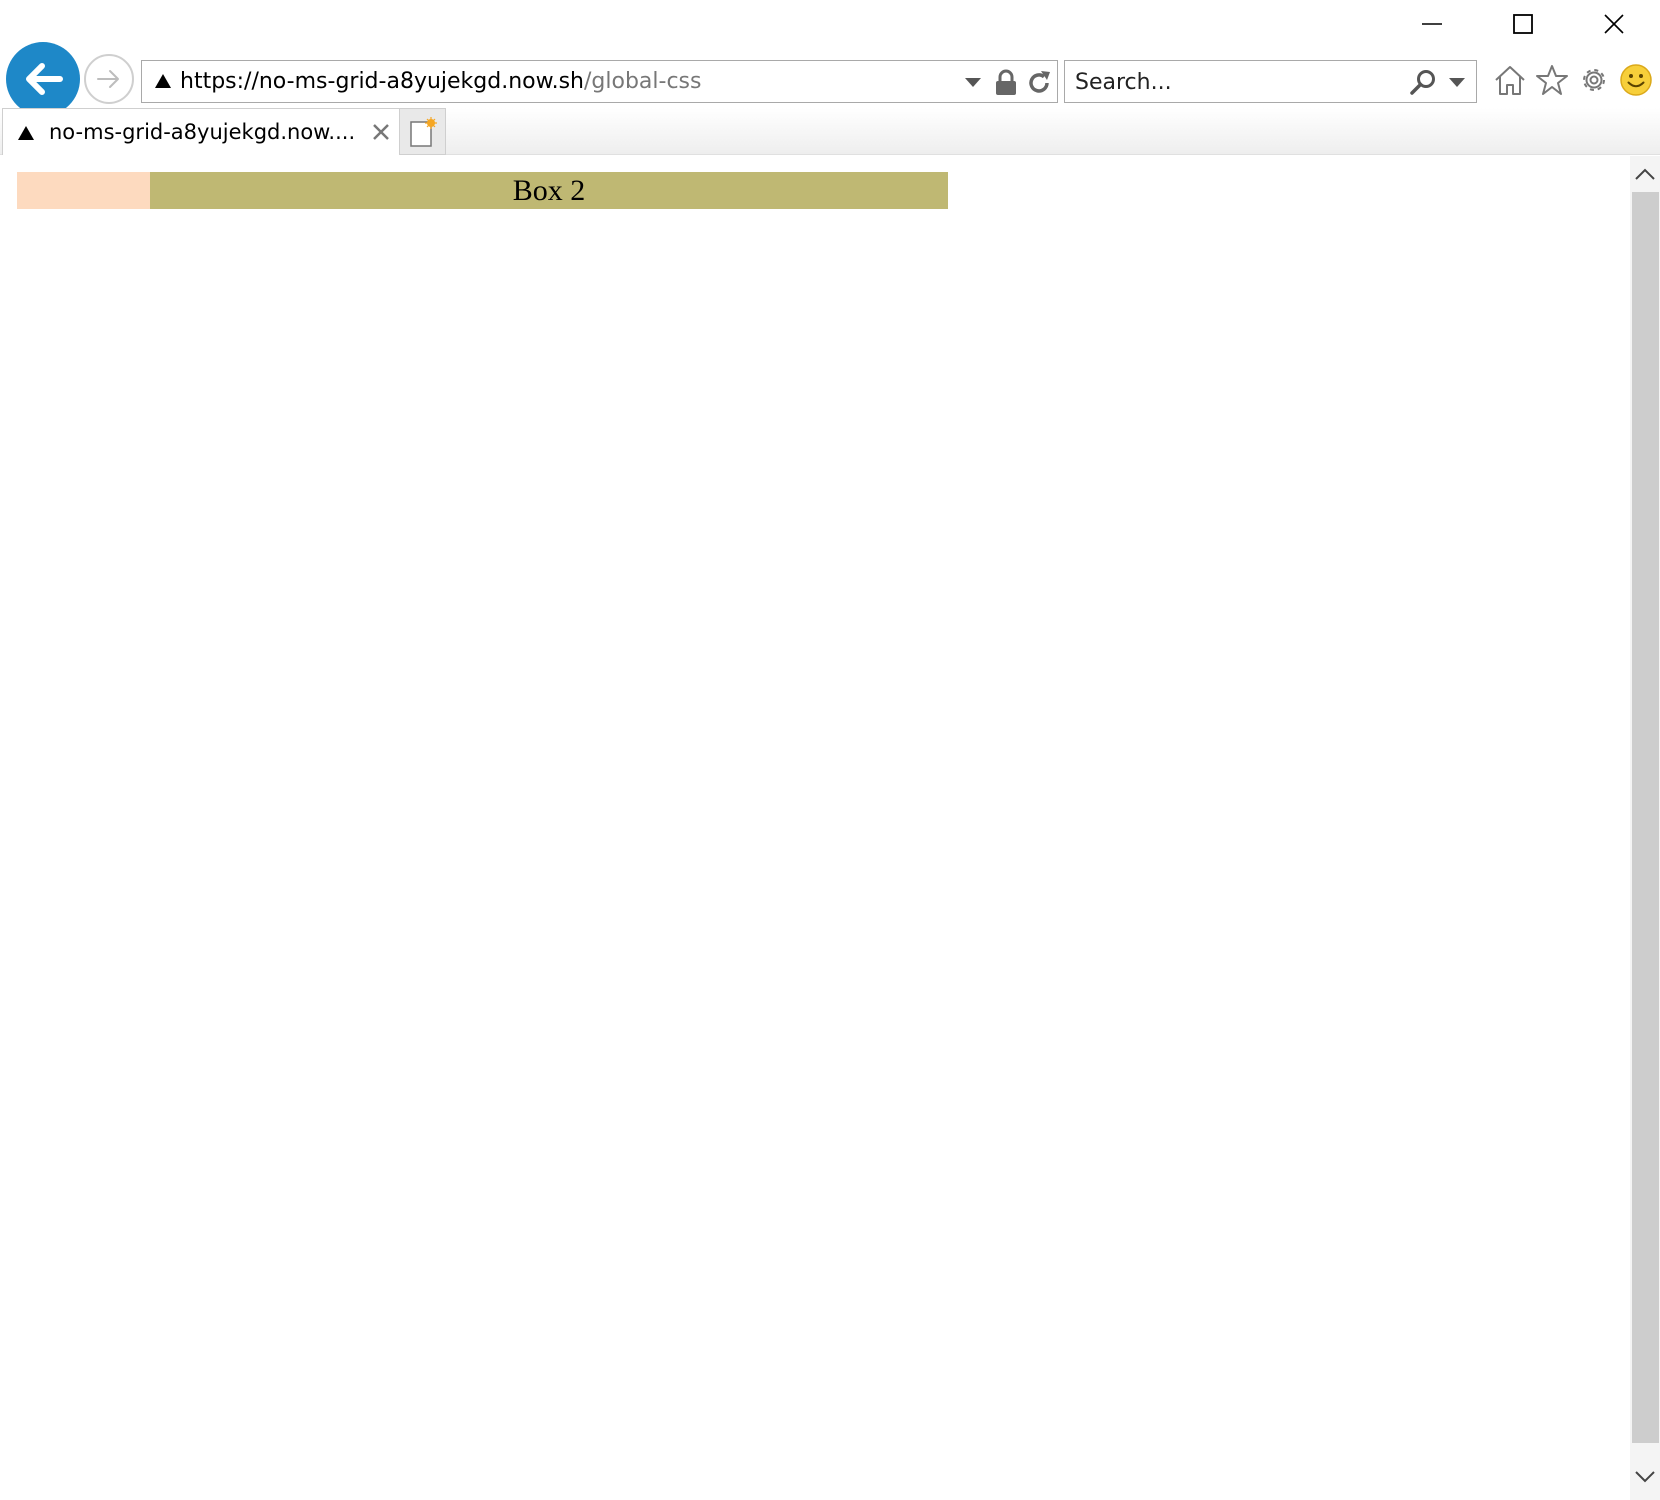 This screenshot has width=1660, height=1500. I want to click on tab-close-icon, so click(381, 132).